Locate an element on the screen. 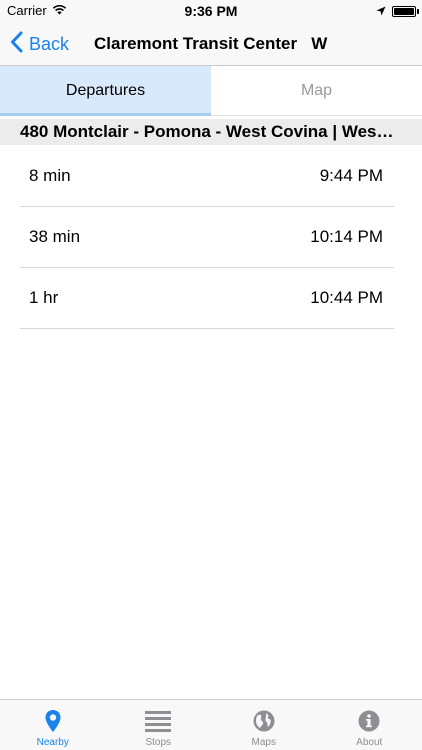 This screenshot has height=750, width=422. back-button: Back is located at coordinates (39, 44).